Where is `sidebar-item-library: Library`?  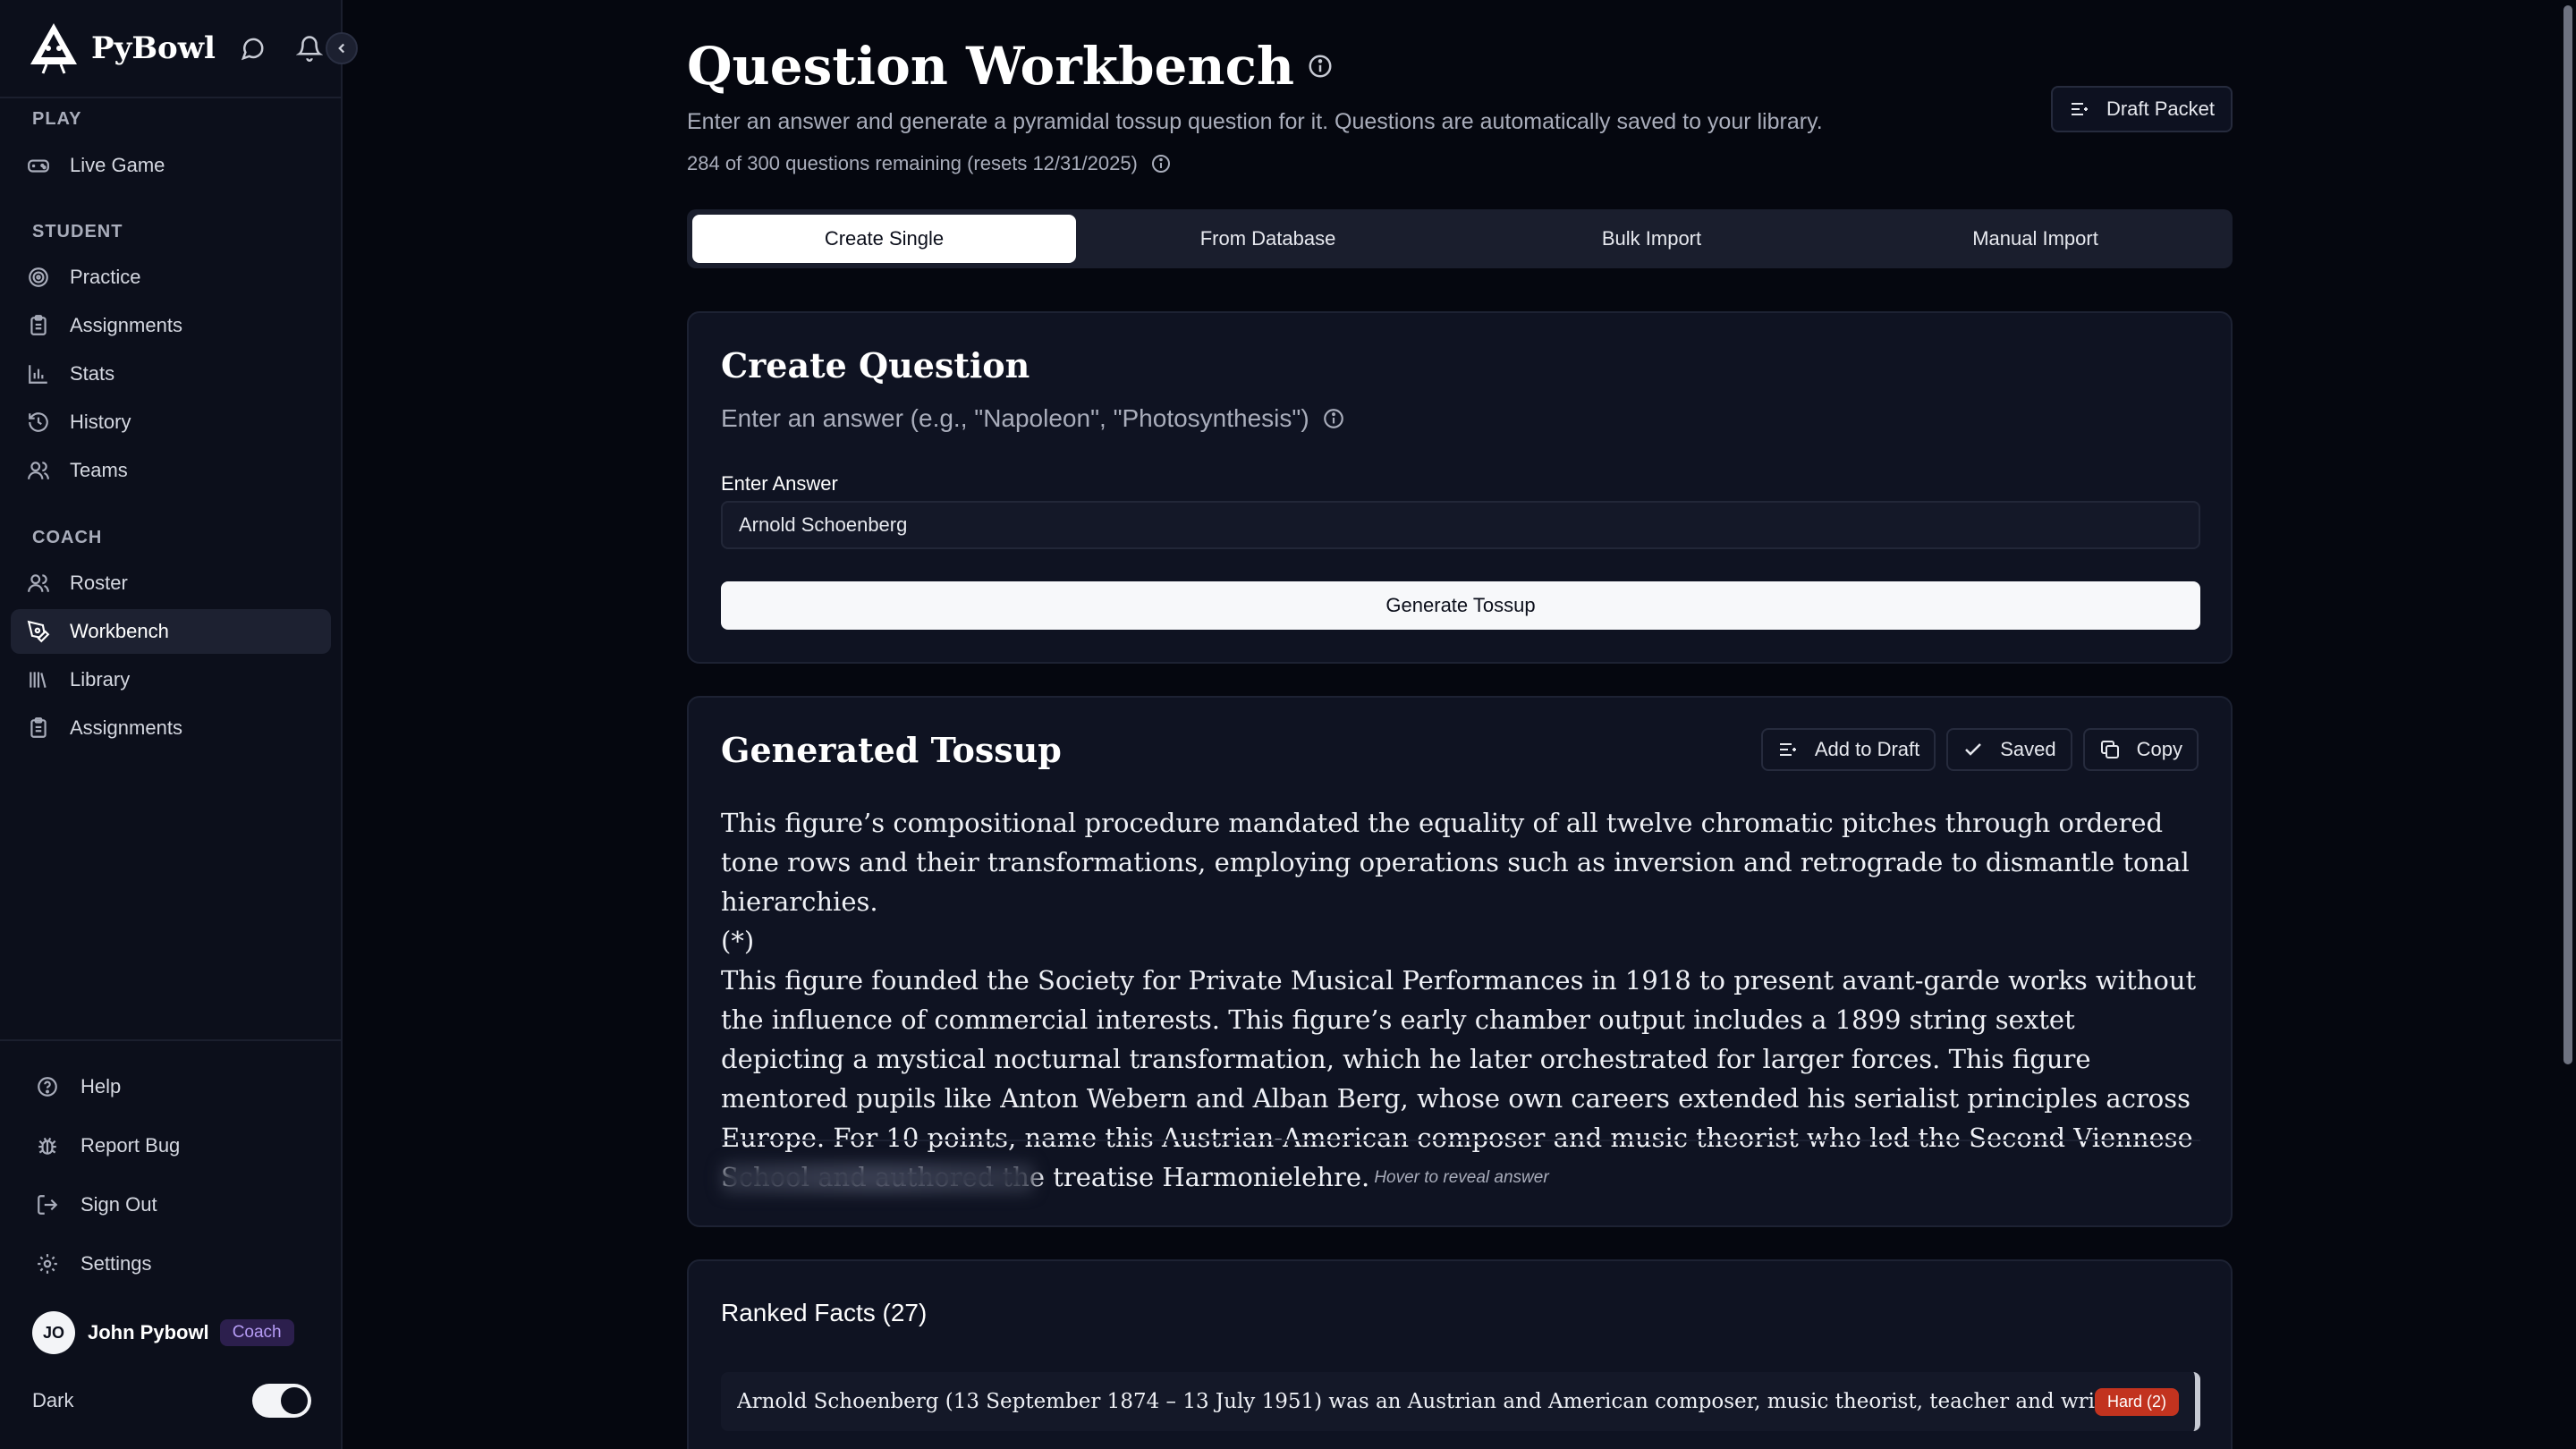 sidebar-item-library: Library is located at coordinates (171, 679).